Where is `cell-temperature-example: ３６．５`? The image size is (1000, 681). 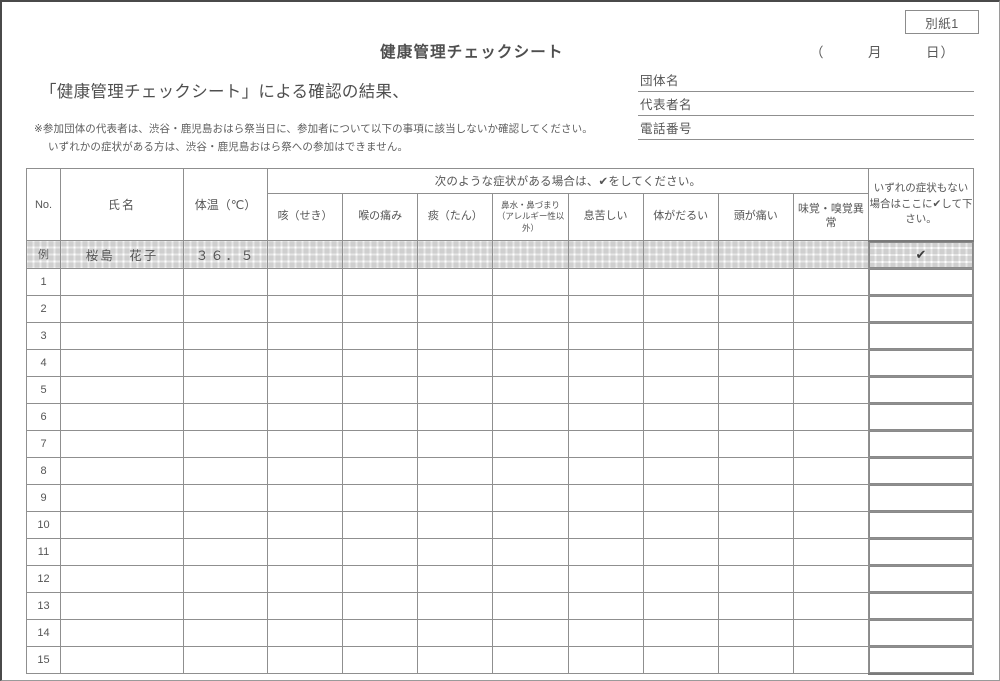
cell-temperature-example: ３６．５ is located at coordinates (225, 254).